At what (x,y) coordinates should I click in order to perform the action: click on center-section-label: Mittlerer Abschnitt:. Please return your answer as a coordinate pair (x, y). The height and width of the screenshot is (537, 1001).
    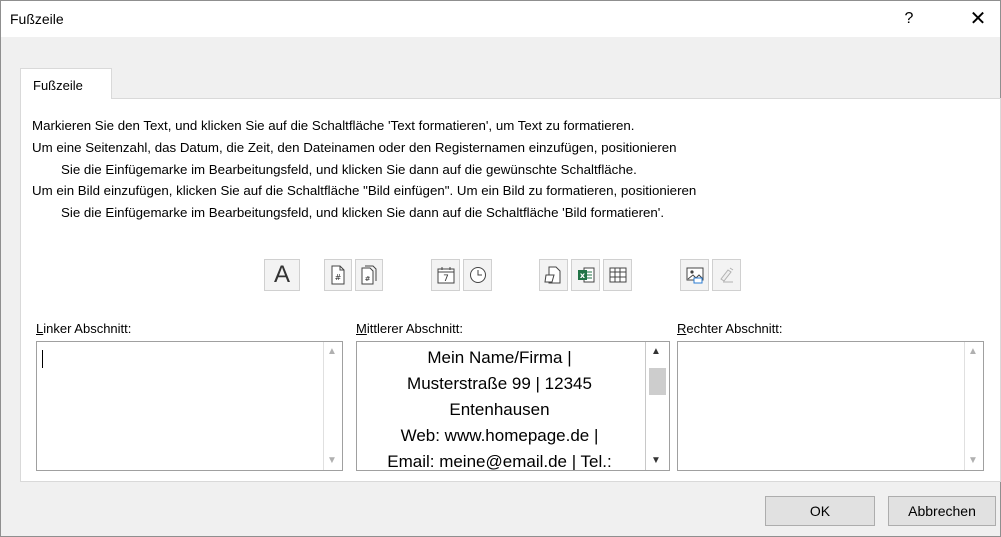
    Looking at the image, I should click on (409, 328).